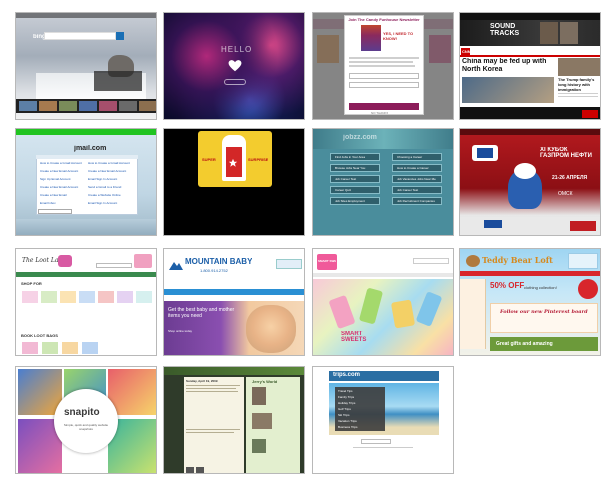 This screenshot has width=614, height=482. Describe the element at coordinates (63, 179) in the screenshot. I see `link-3: Sign Up Email Account` at that location.